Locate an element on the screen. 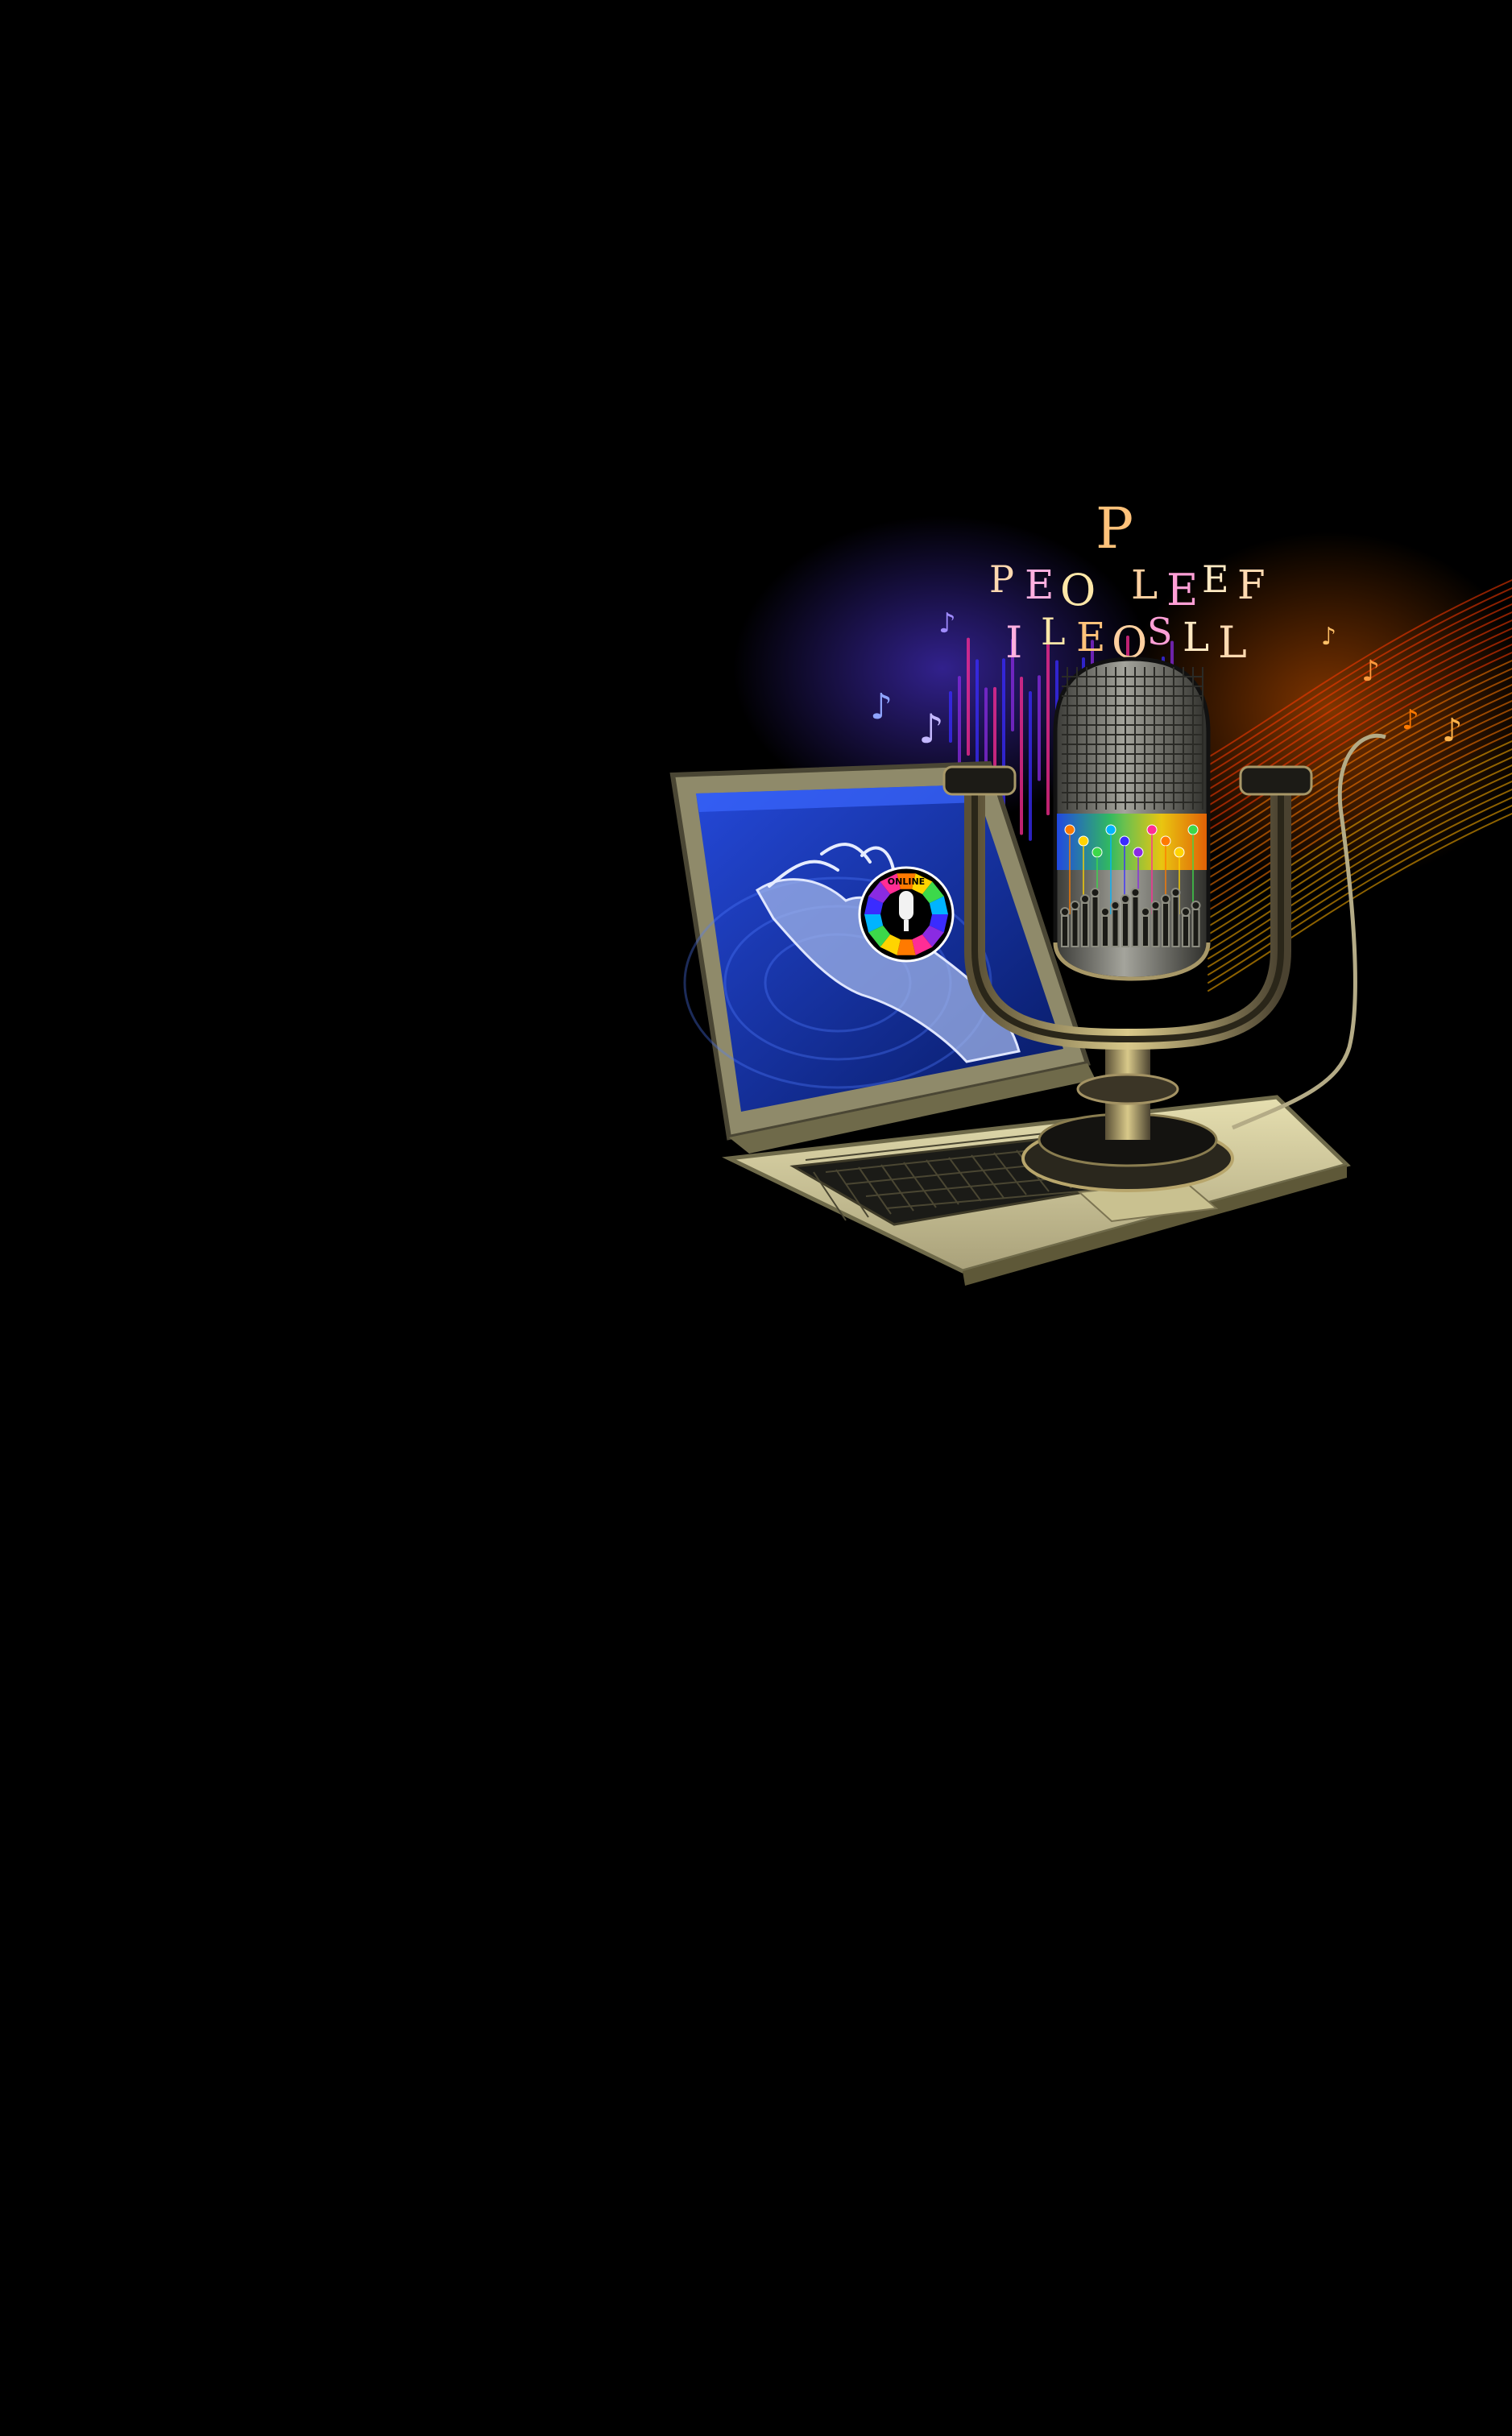 The height and width of the screenshot is (2436, 1512). floating-letter: F is located at coordinates (1252, 584).